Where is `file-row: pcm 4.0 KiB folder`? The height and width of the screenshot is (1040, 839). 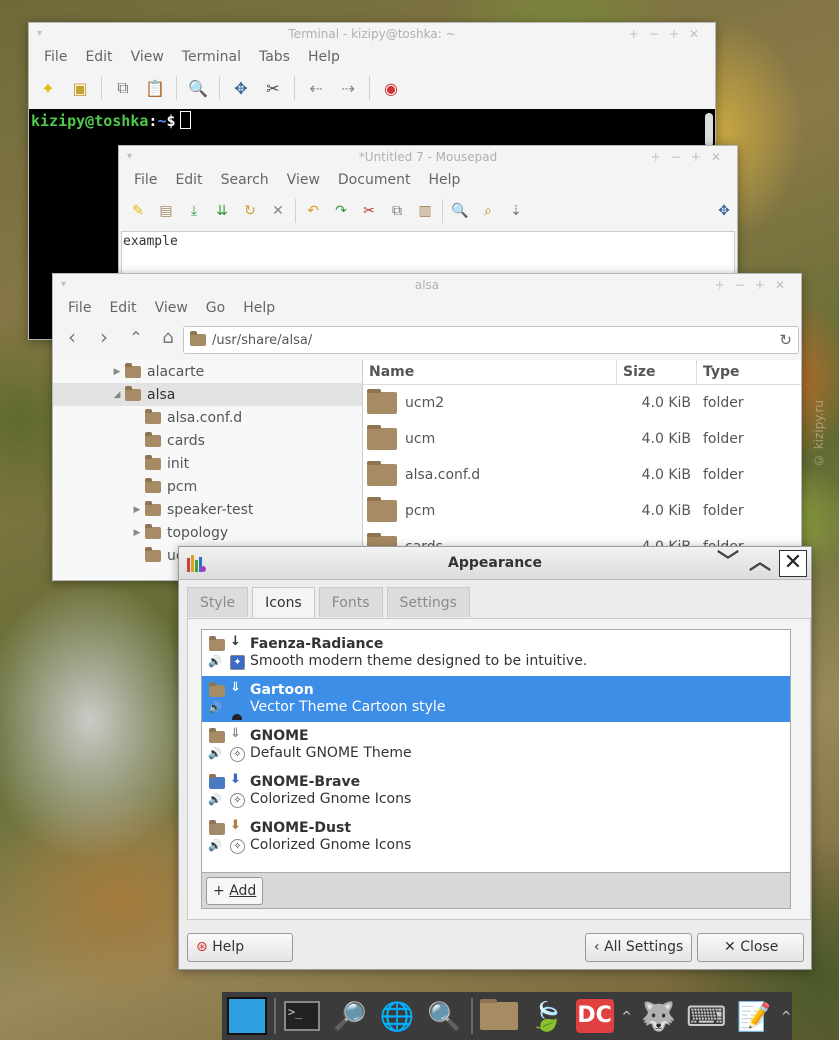
file-row: pcm 4.0 KiB folder is located at coordinates (582, 511).